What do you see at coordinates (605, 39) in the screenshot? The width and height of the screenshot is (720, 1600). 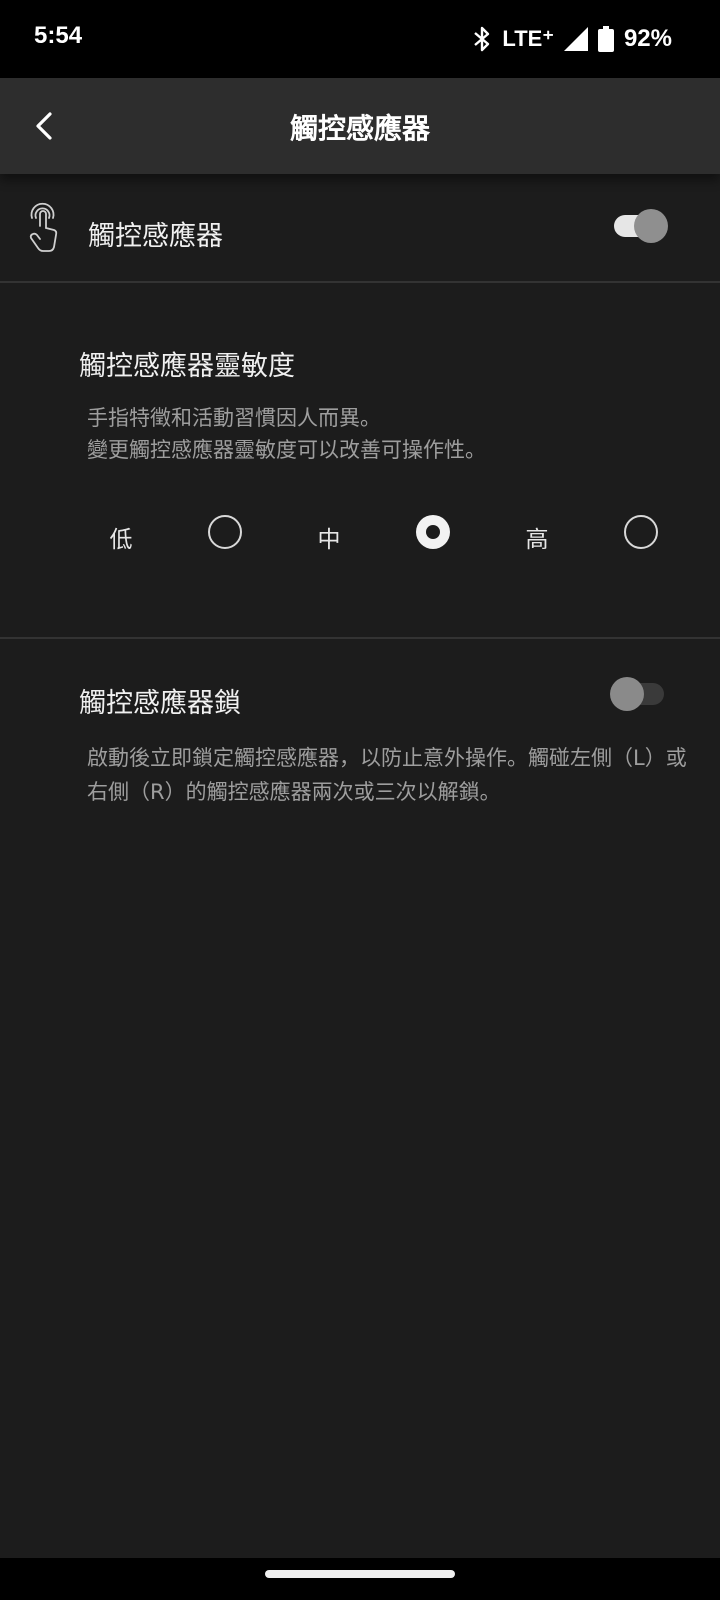 I see `battery-icon` at bounding box center [605, 39].